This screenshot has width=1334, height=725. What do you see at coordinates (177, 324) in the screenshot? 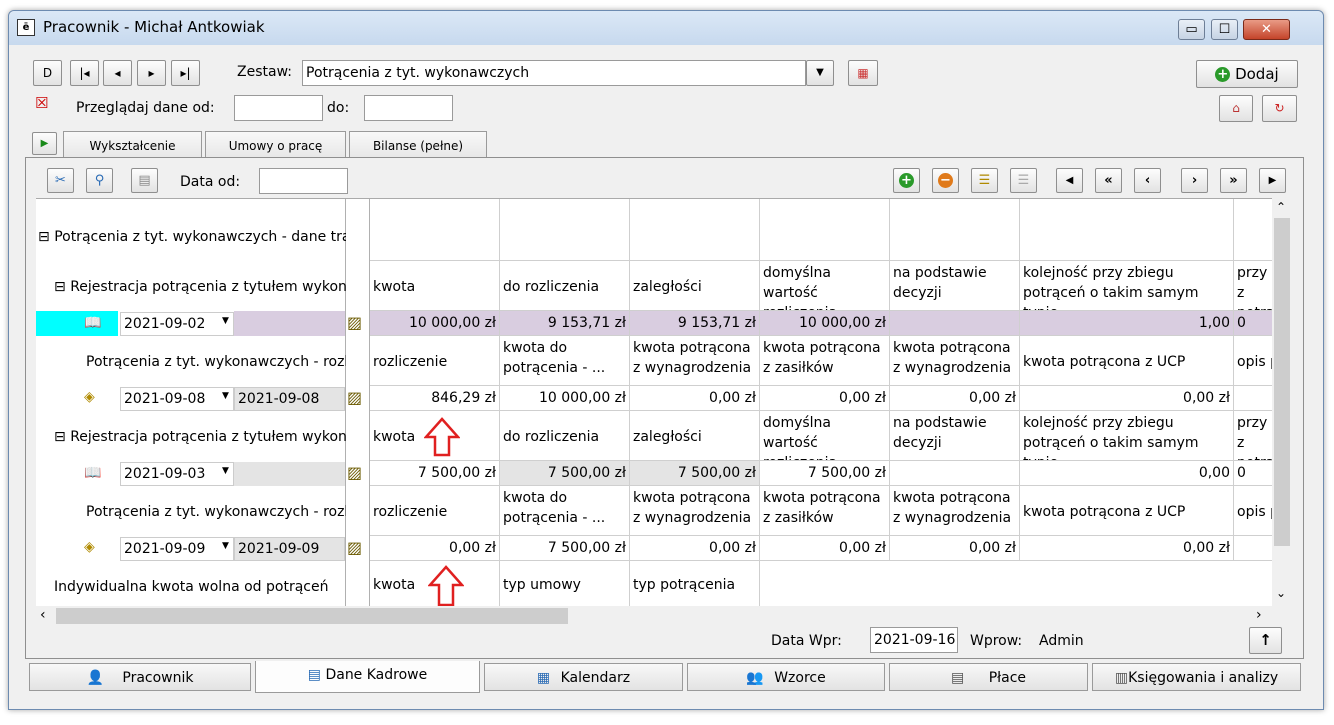
I see `date-select: 2021-09-02` at bounding box center [177, 324].